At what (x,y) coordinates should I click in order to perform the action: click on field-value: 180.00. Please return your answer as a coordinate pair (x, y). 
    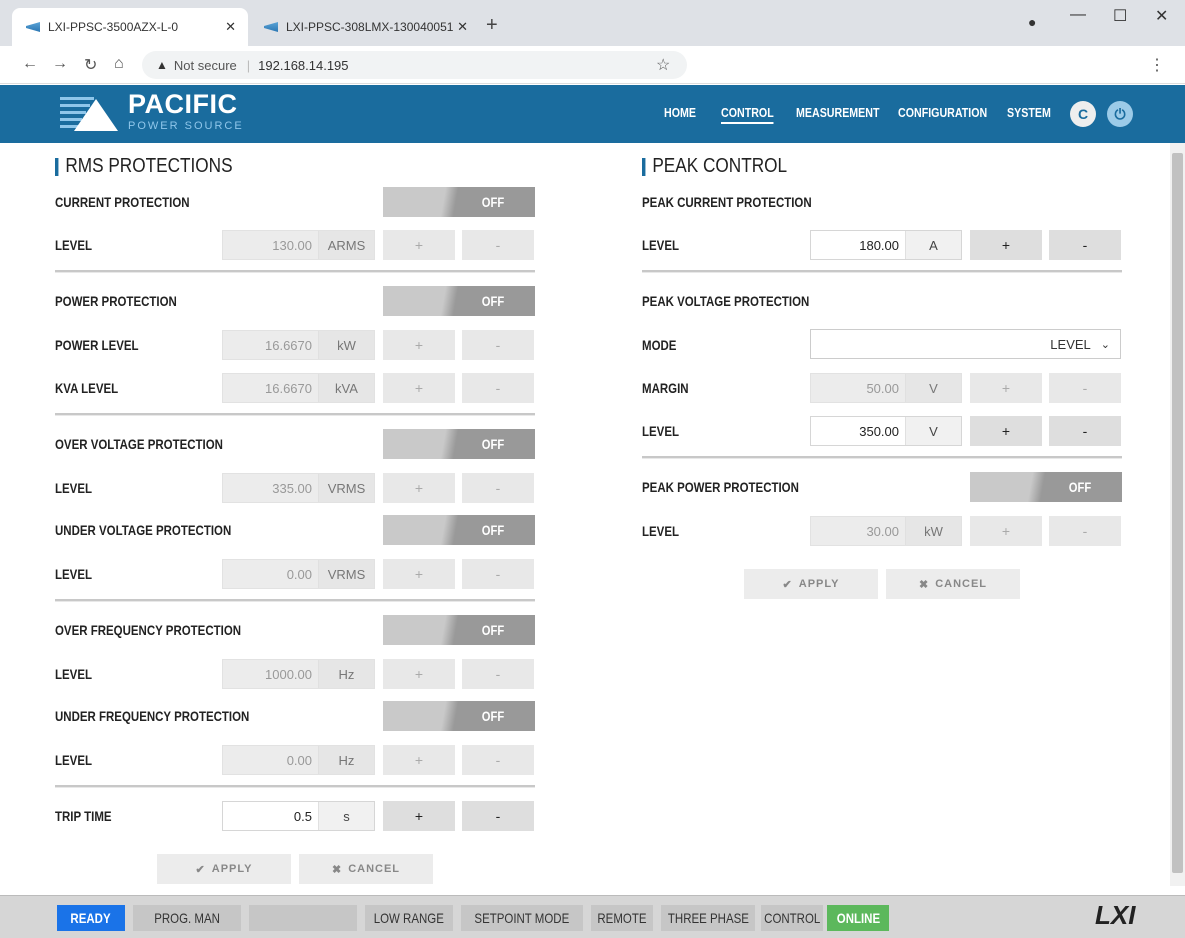
    Looking at the image, I should click on (879, 245).